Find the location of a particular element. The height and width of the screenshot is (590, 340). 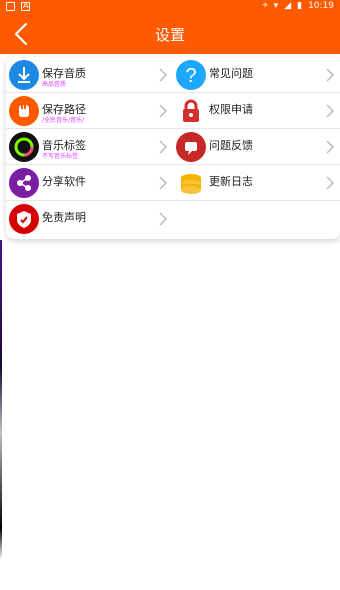

label: 更新日志 is located at coordinates (231, 181).